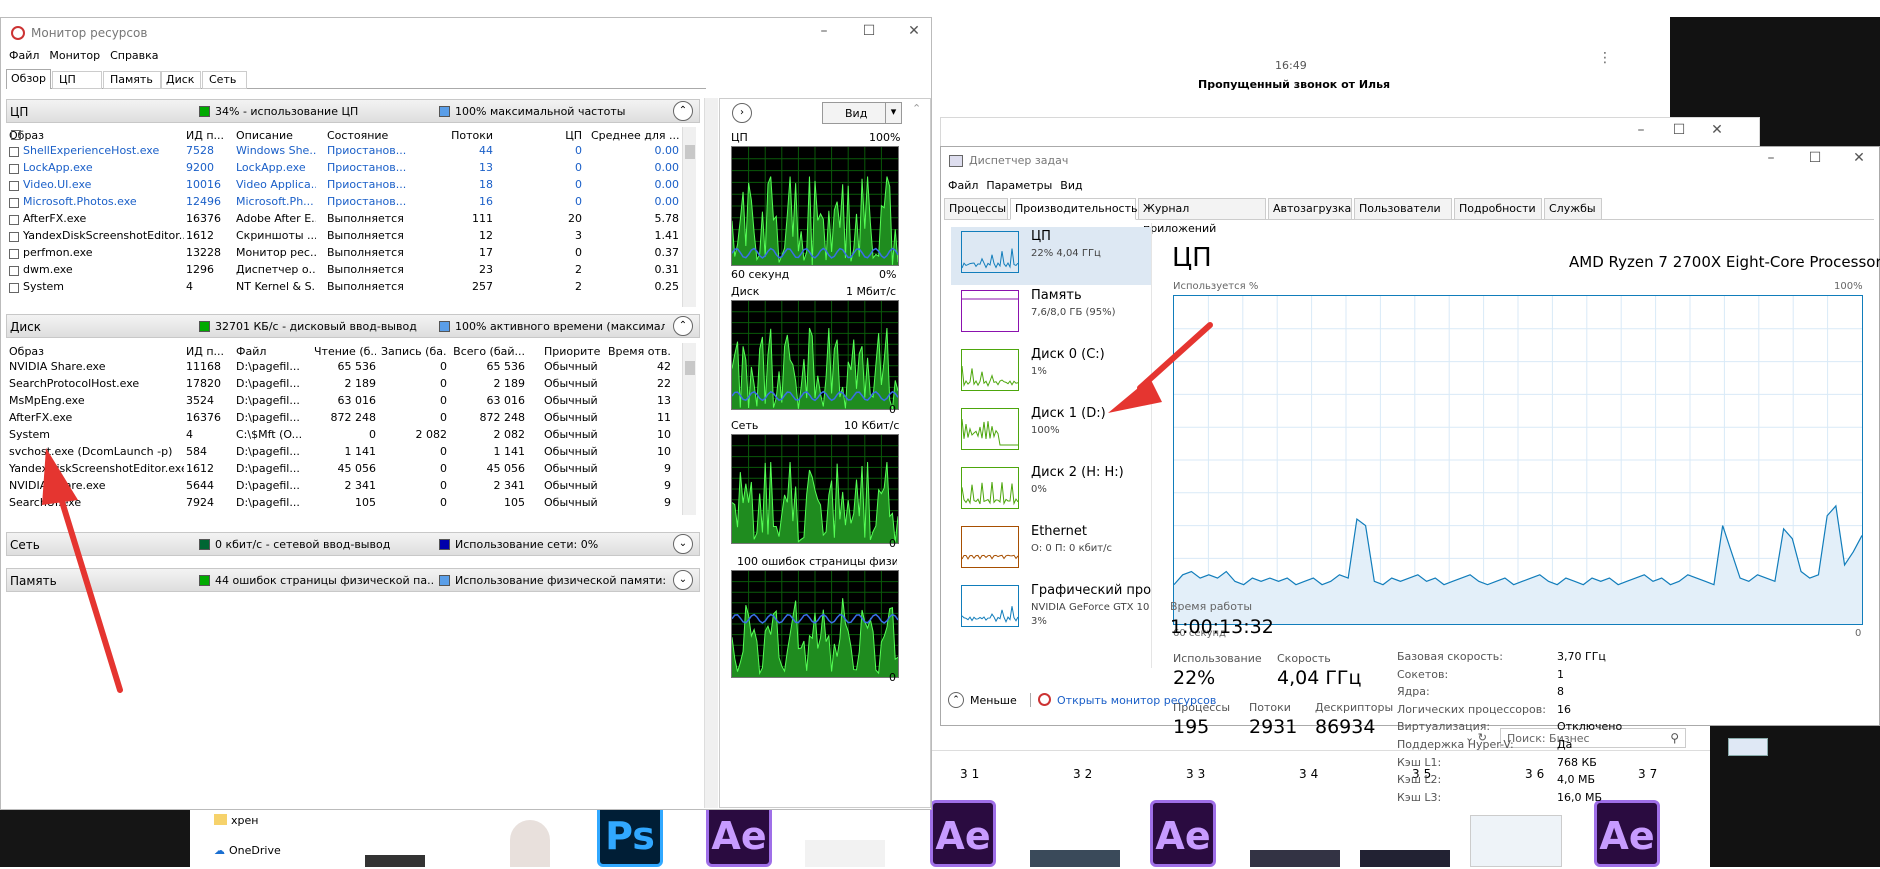  I want to click on arrow-left-head, so click(60, 476).